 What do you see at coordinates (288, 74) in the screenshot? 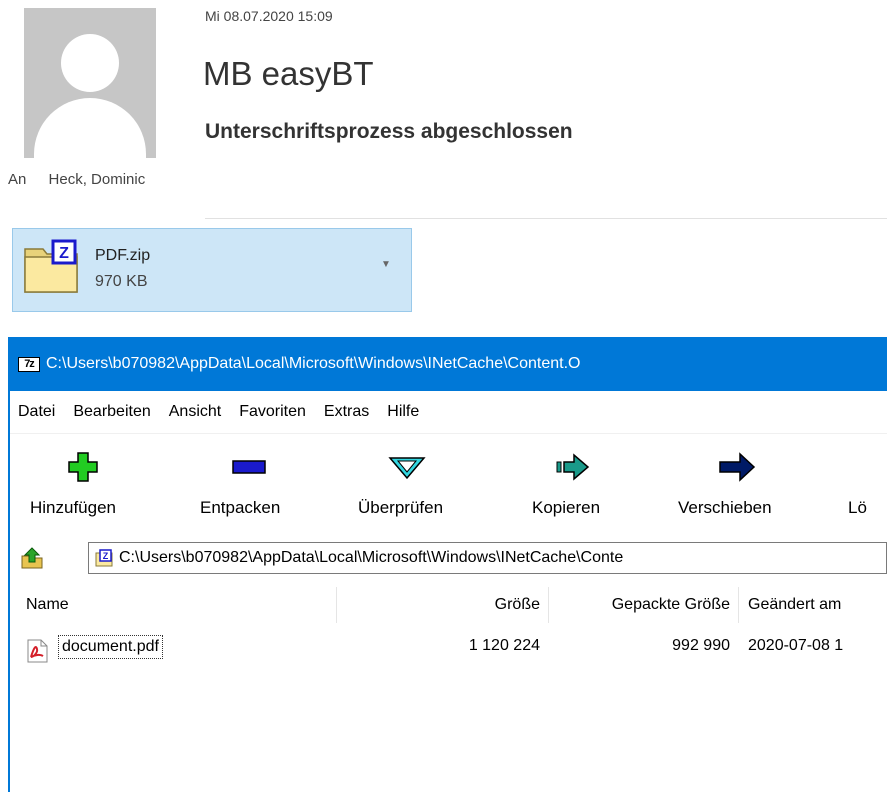
I see `sender-name: MB easyBT` at bounding box center [288, 74].